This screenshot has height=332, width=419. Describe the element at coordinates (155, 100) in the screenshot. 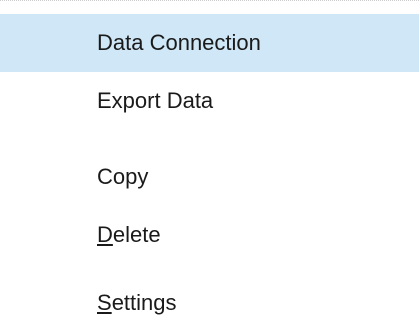

I see `menu-item-label: Export Data` at that location.